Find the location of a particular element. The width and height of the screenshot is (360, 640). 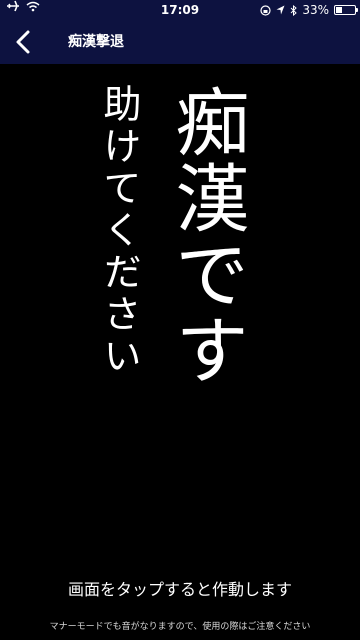

back-button is located at coordinates (24, 42).